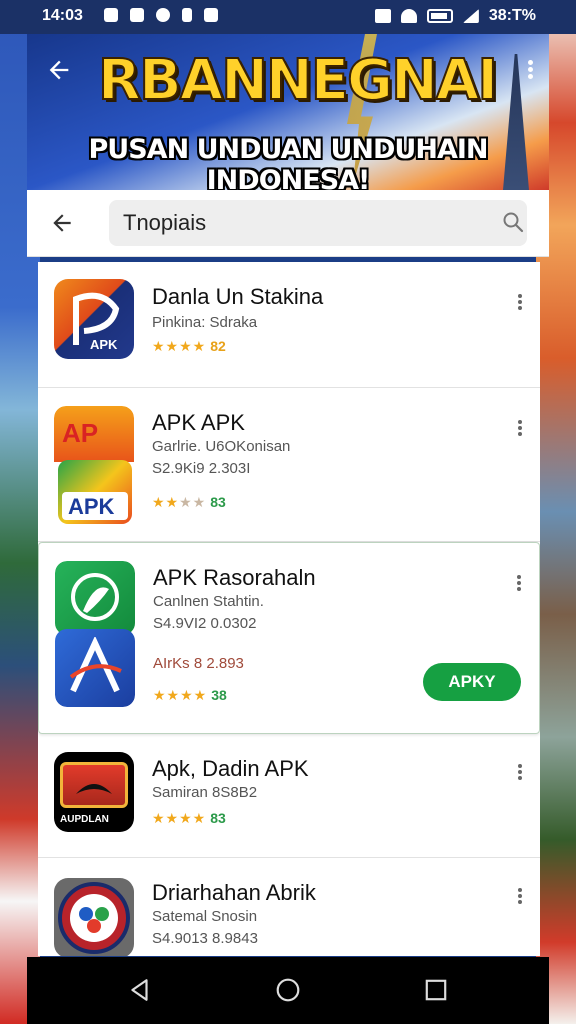 This screenshot has width=576, height=1024. What do you see at coordinates (198, 663) in the screenshot?
I see `app-version: AIrKs 8 2.893` at bounding box center [198, 663].